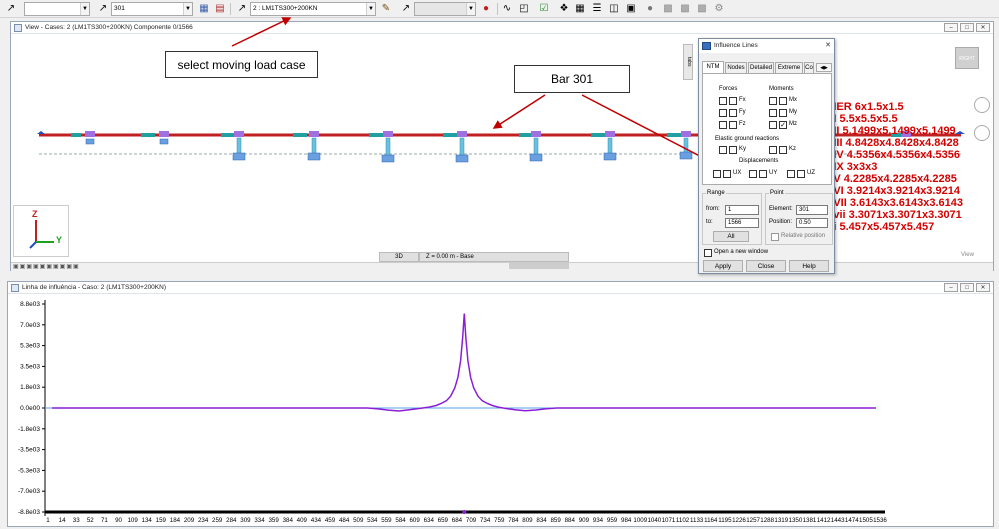 The height and width of the screenshot is (529, 999). Describe the element at coordinates (598, 520) in the screenshot. I see `x-tick-label: 934` at that location.